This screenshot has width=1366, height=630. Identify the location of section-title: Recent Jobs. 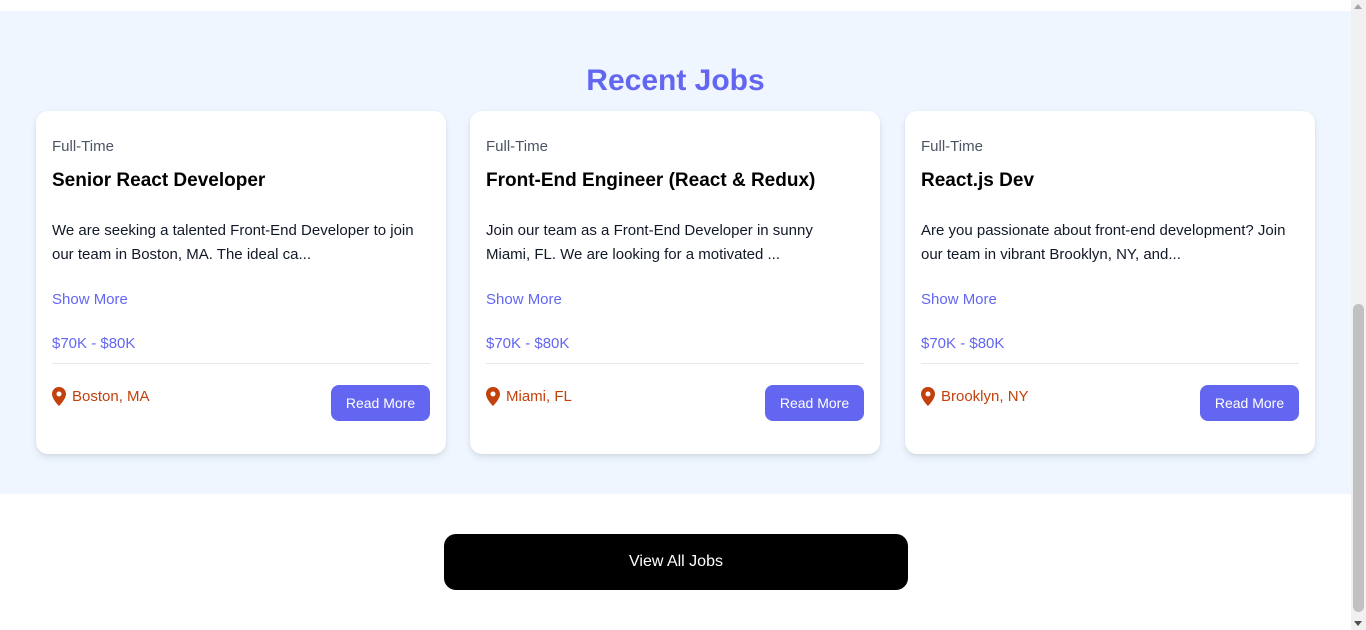
(675, 80).